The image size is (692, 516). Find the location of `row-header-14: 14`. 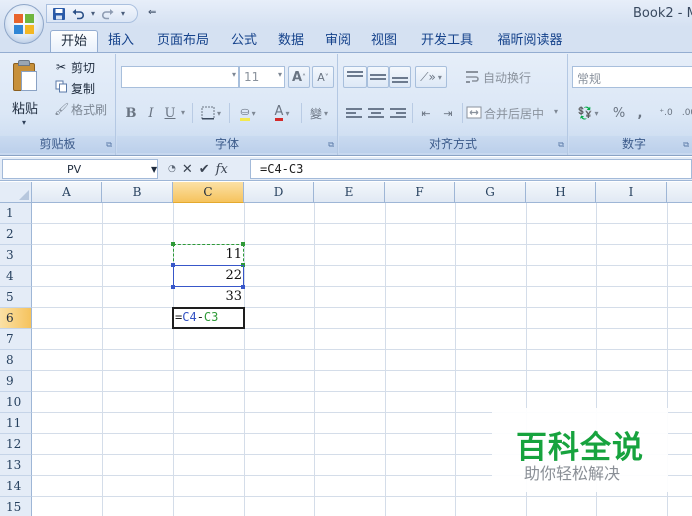

row-header-14: 14 is located at coordinates (16, 486).